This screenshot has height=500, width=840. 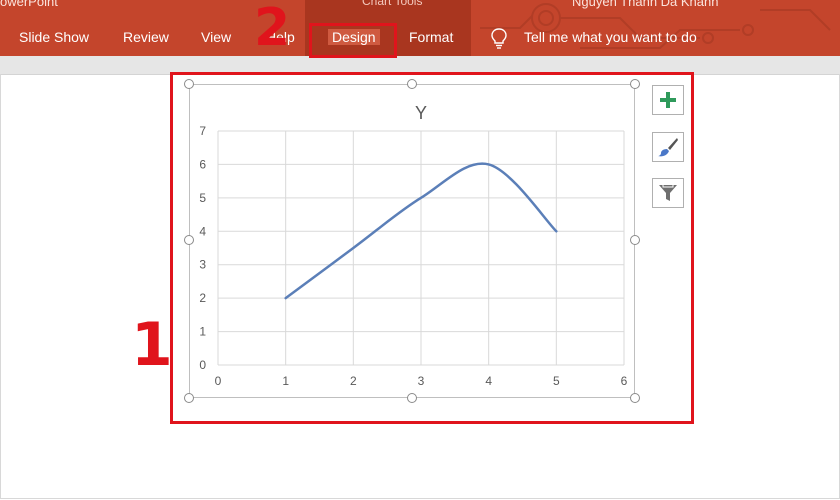 I want to click on x-tick-label: 1, so click(x=285, y=381).